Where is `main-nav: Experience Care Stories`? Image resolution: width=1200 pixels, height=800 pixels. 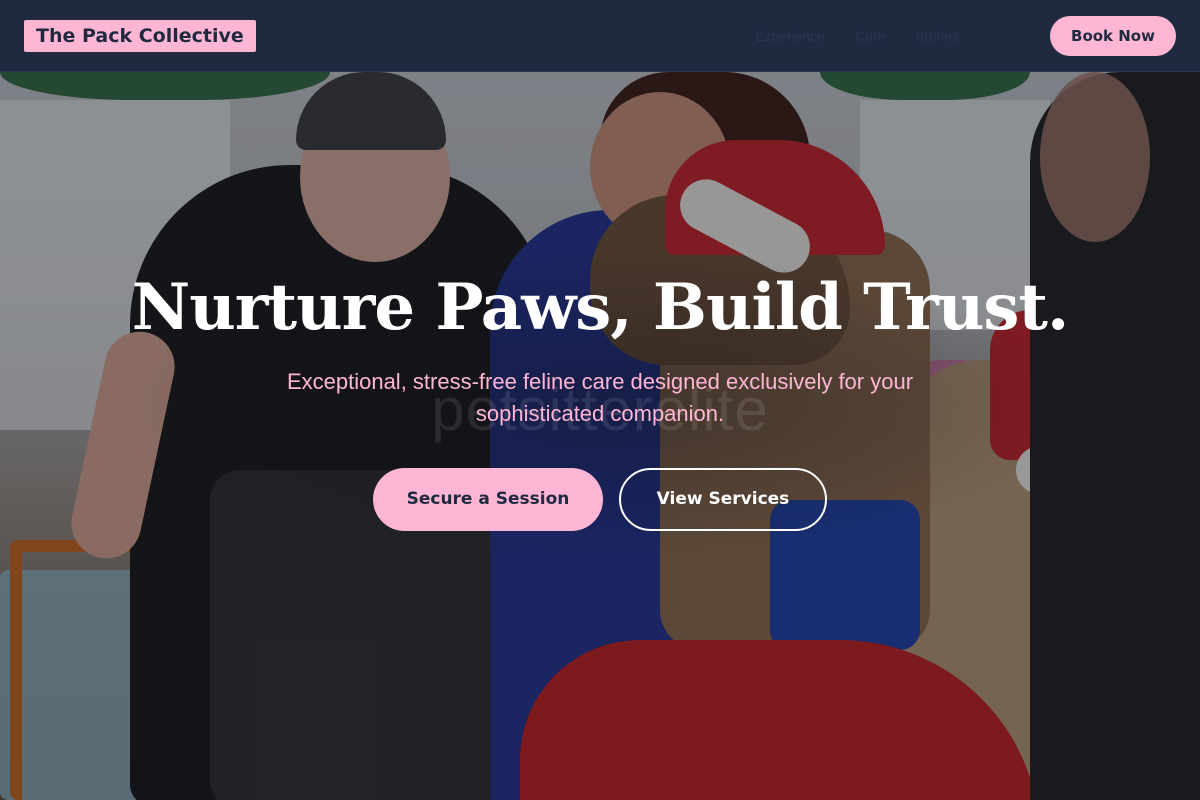 main-nav: Experience Care Stories is located at coordinates (857, 36).